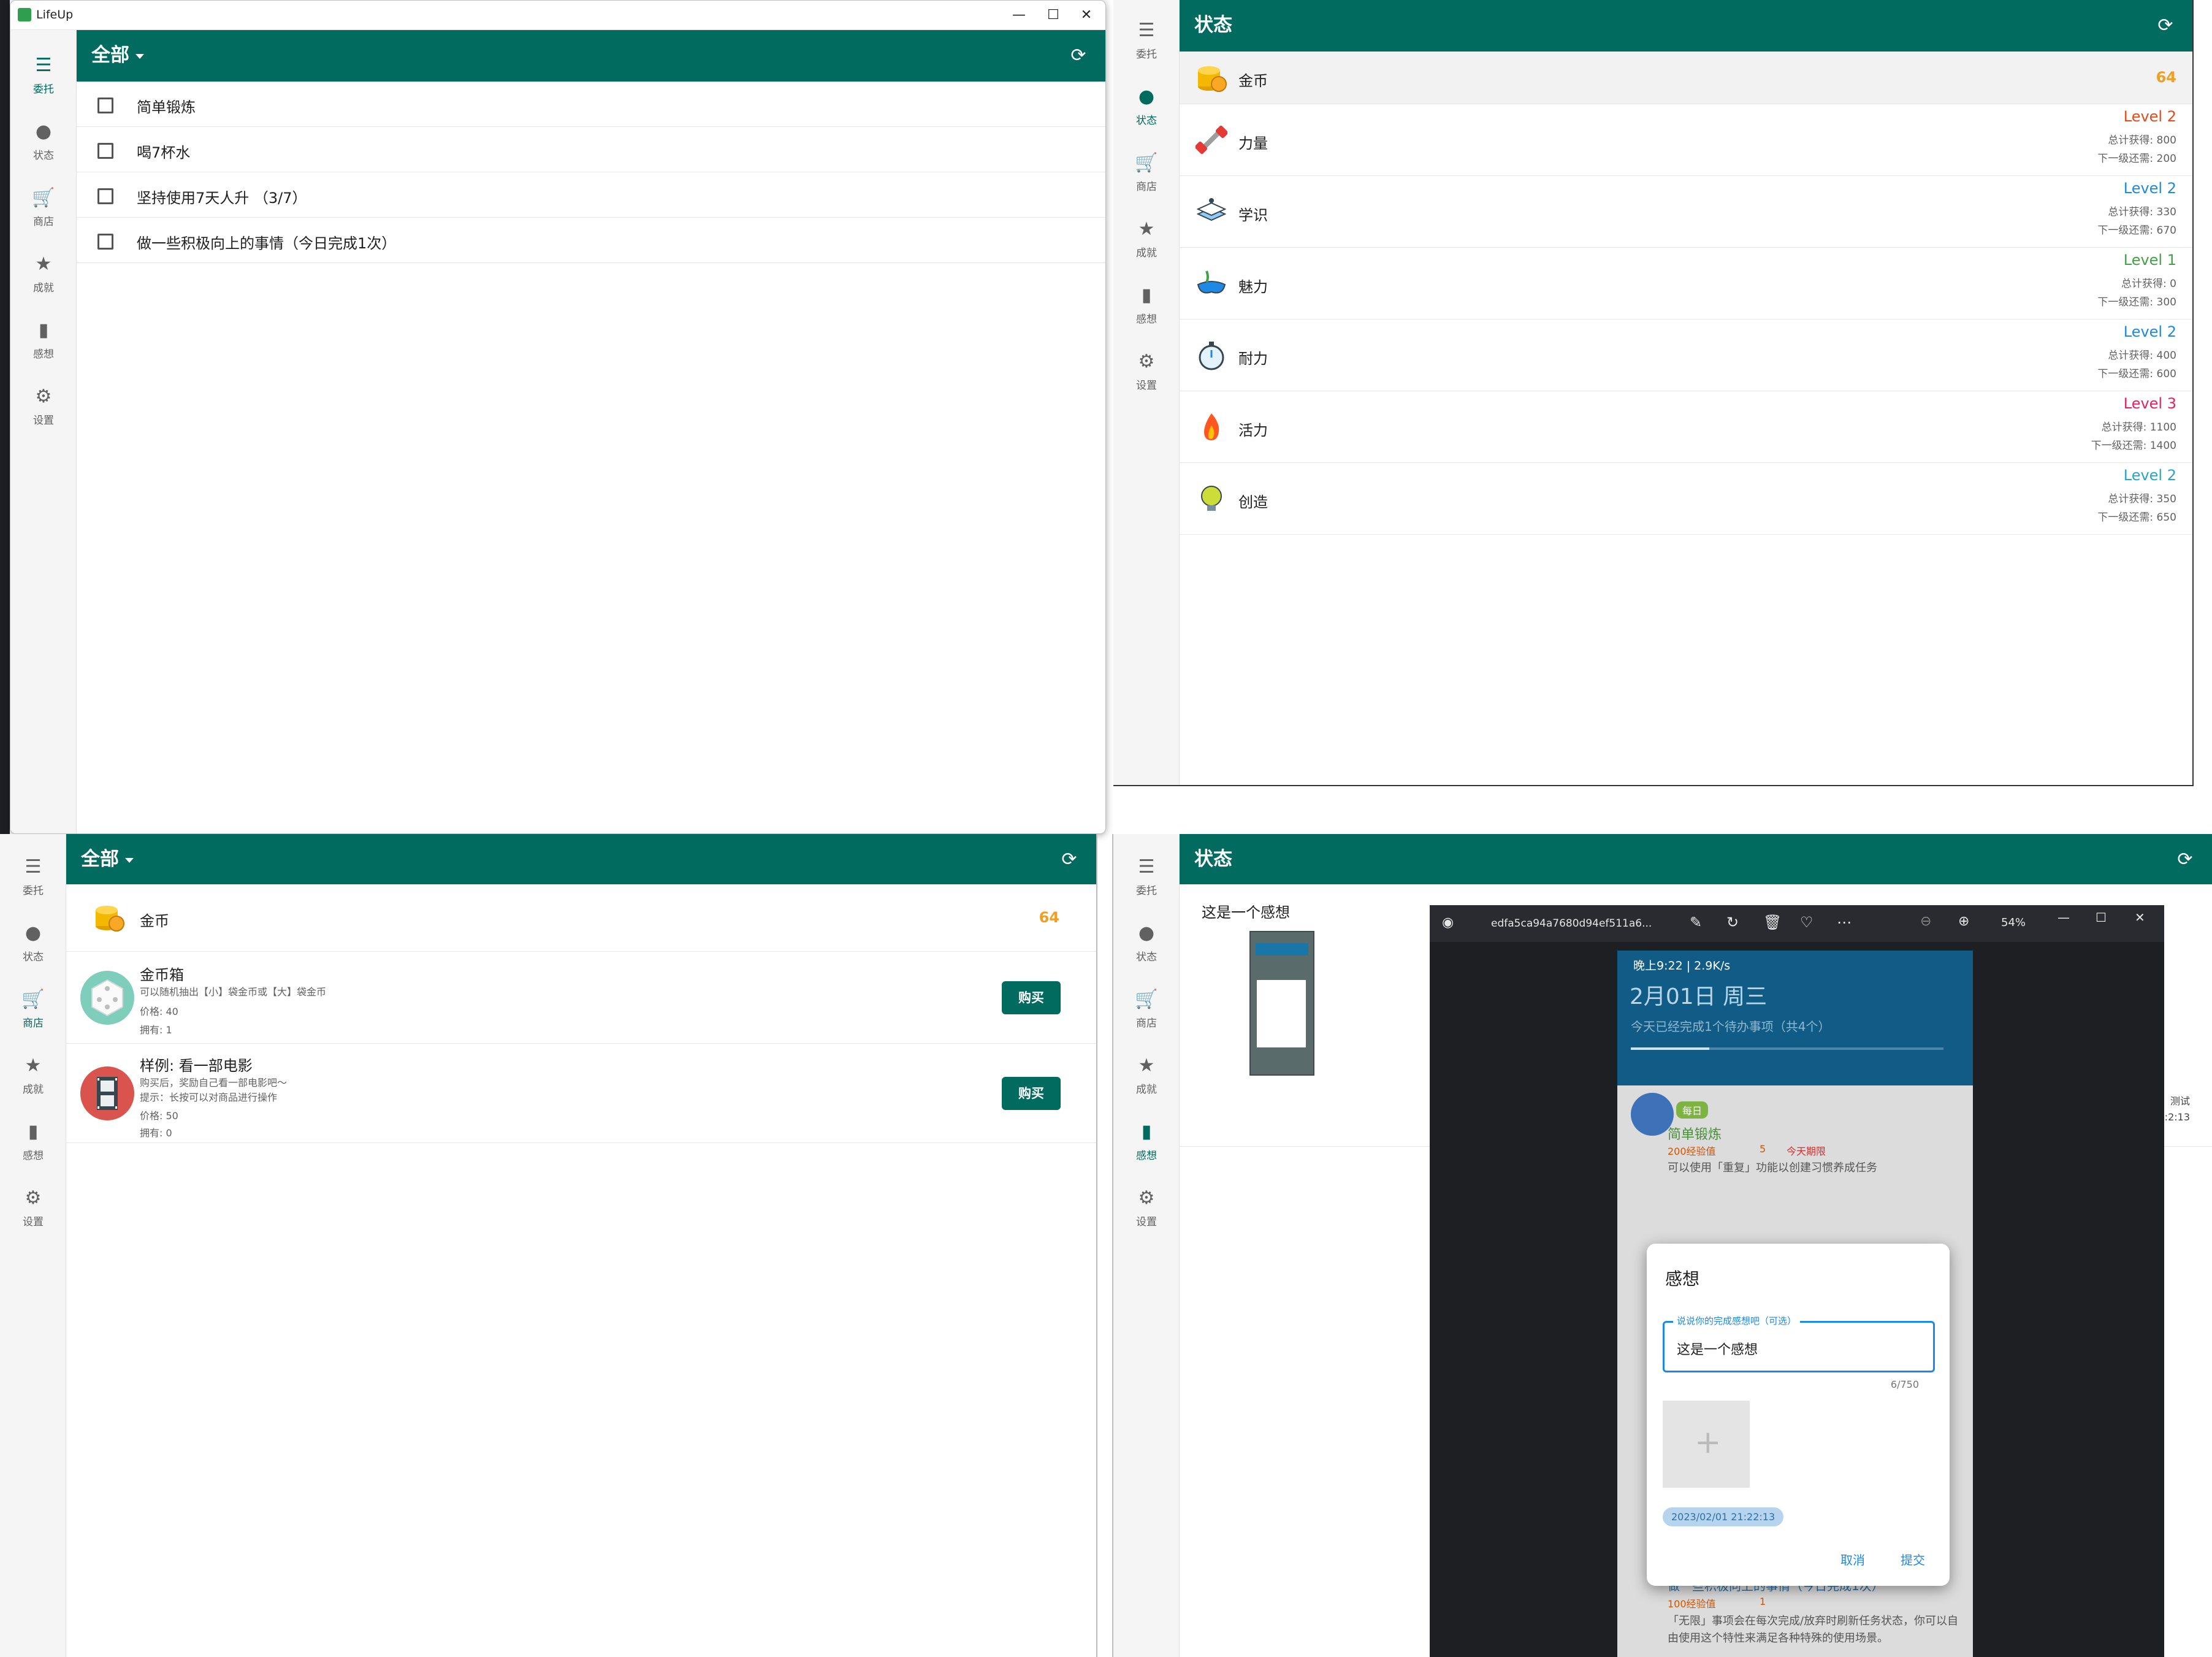 The height and width of the screenshot is (1657, 2212). I want to click on delete-icon: 🗑, so click(1772, 922).